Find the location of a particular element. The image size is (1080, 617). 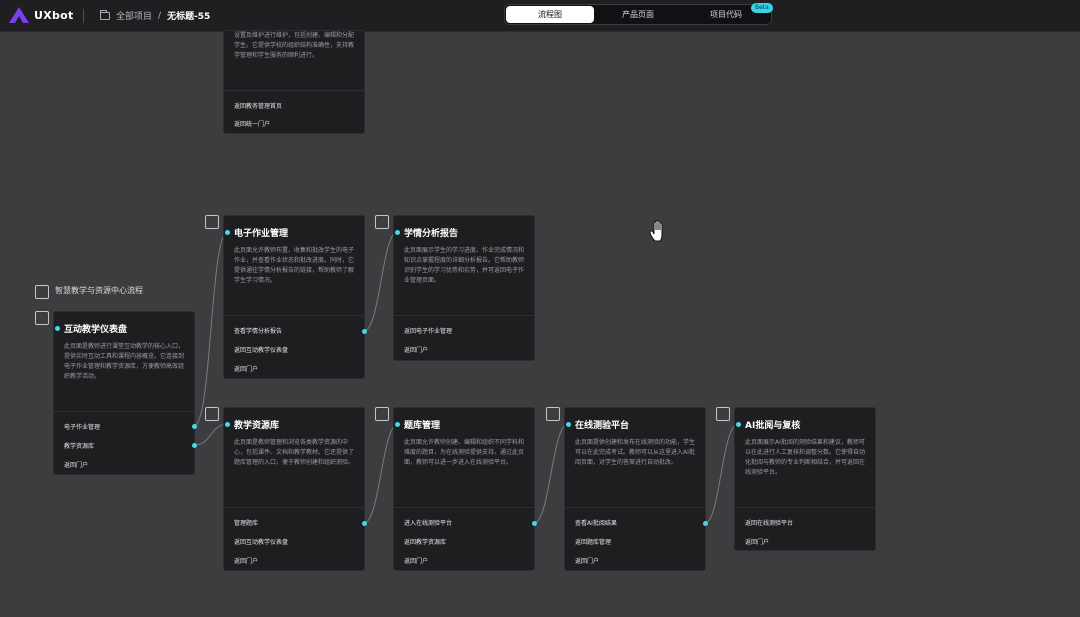

node-link: 查看学情分析报告 is located at coordinates (258, 330).